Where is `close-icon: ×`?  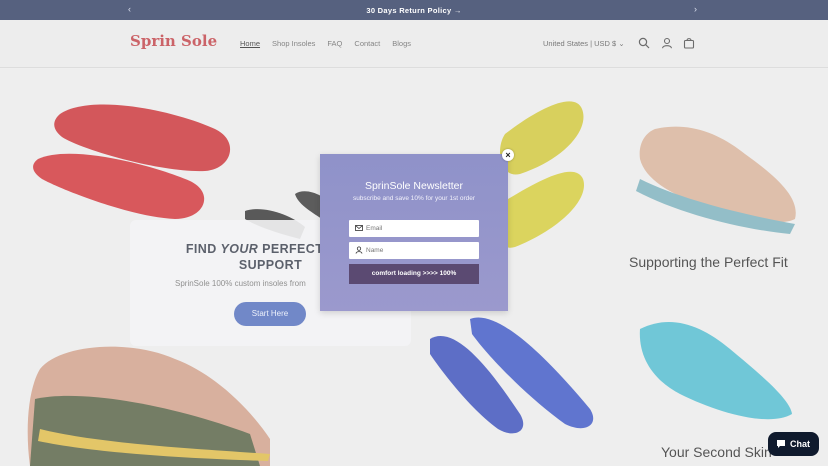
close-icon: × is located at coordinates (508, 155).